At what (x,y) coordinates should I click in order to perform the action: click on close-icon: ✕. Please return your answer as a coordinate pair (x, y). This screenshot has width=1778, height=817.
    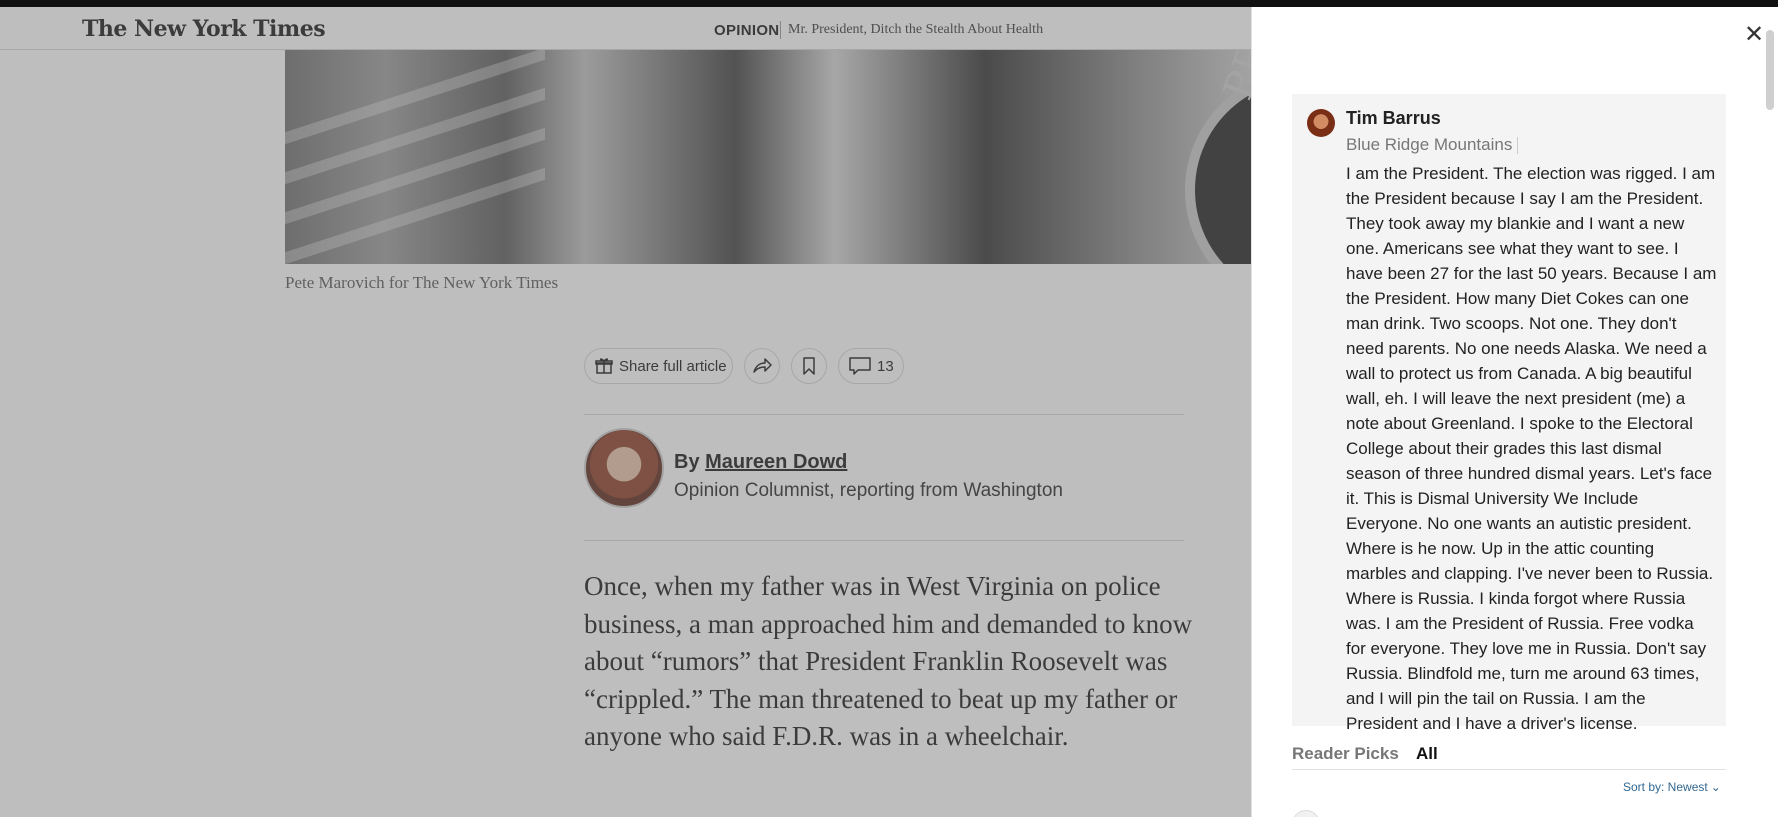
    Looking at the image, I should click on (1754, 34).